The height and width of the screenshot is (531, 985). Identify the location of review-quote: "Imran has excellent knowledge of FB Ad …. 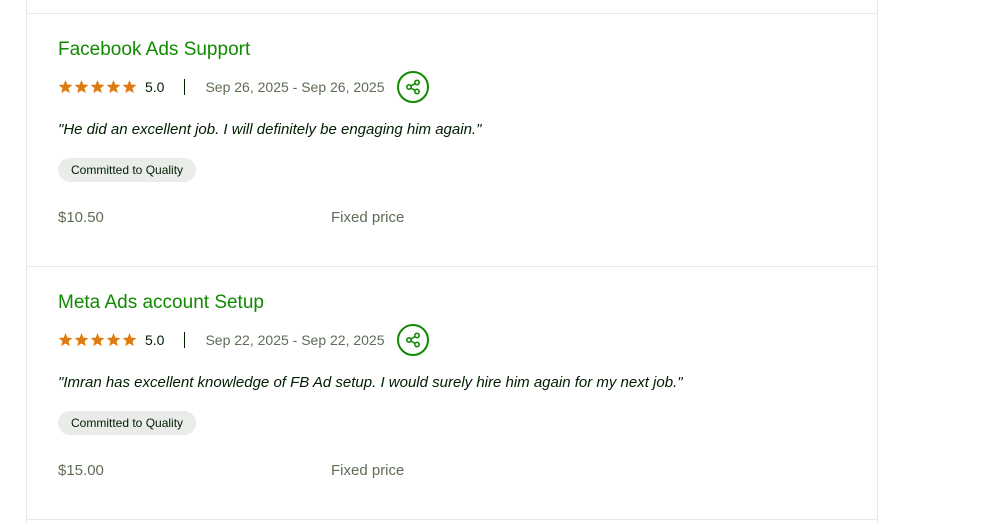
(370, 382).